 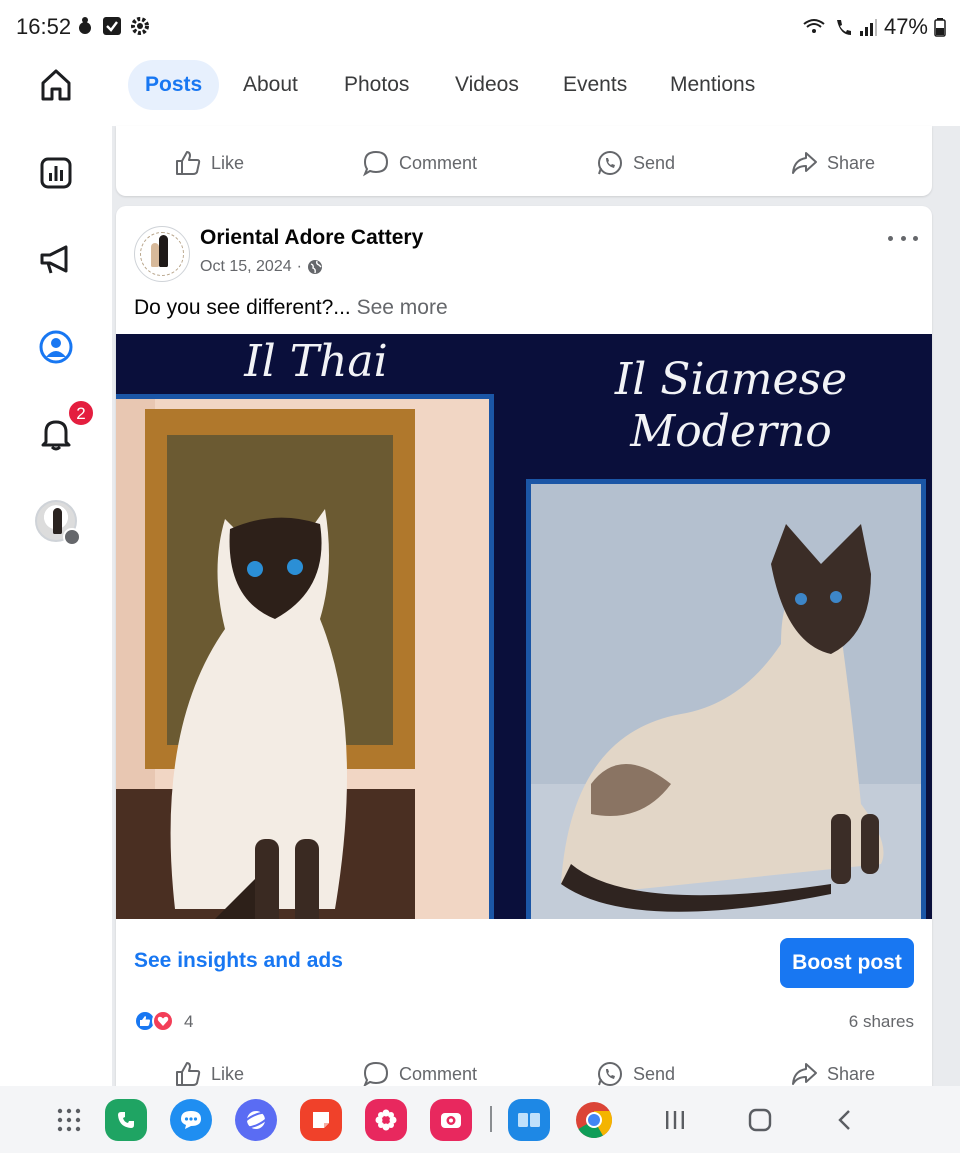 What do you see at coordinates (140, 26) in the screenshot?
I see `settings-gear-icon` at bounding box center [140, 26].